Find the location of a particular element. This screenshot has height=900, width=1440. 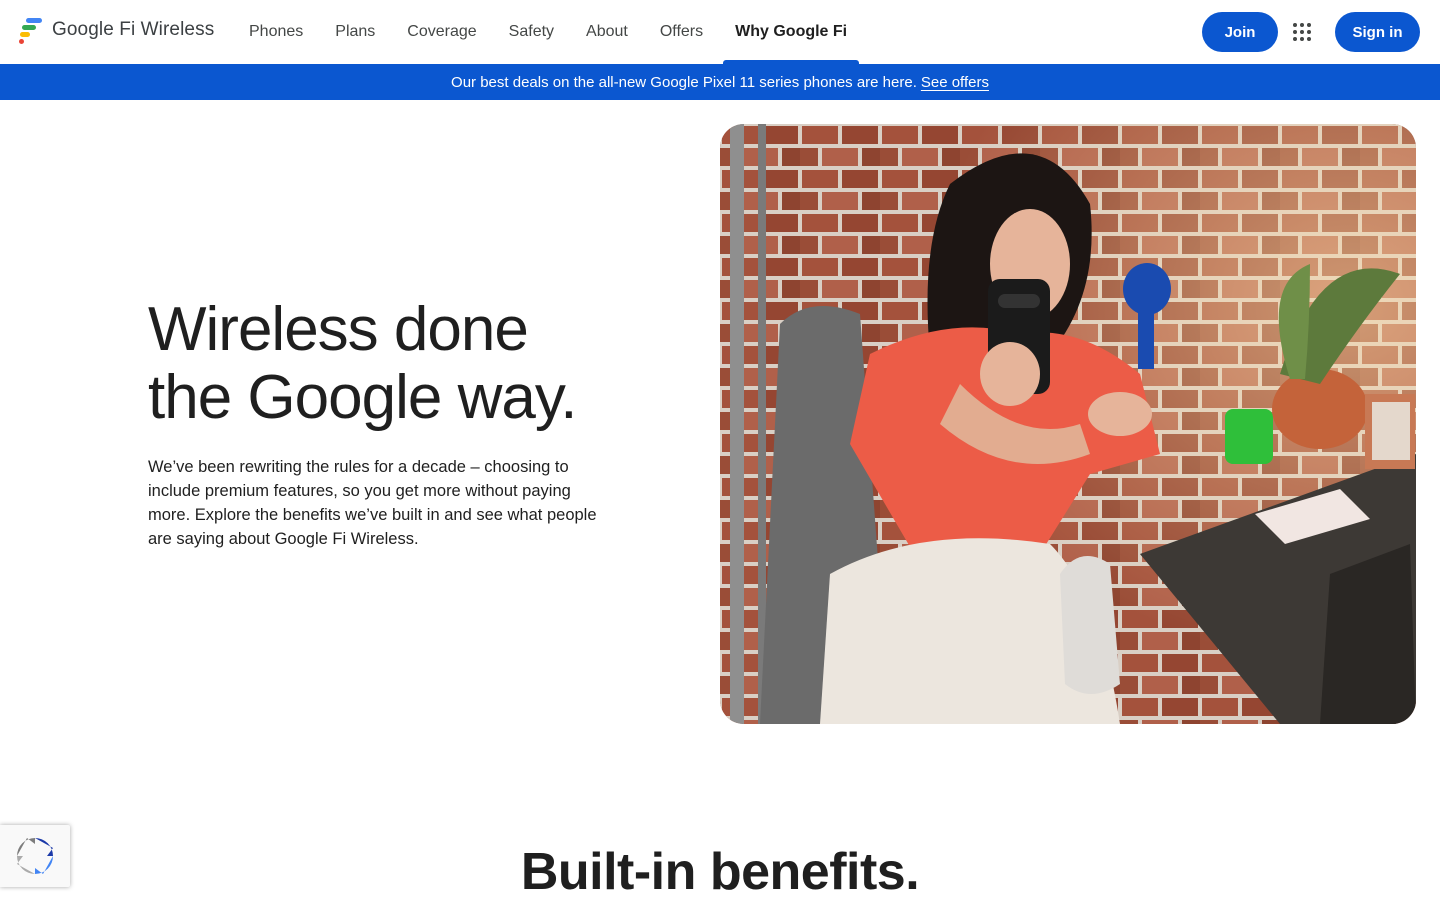

recaptcha-badge is located at coordinates (35, 856).